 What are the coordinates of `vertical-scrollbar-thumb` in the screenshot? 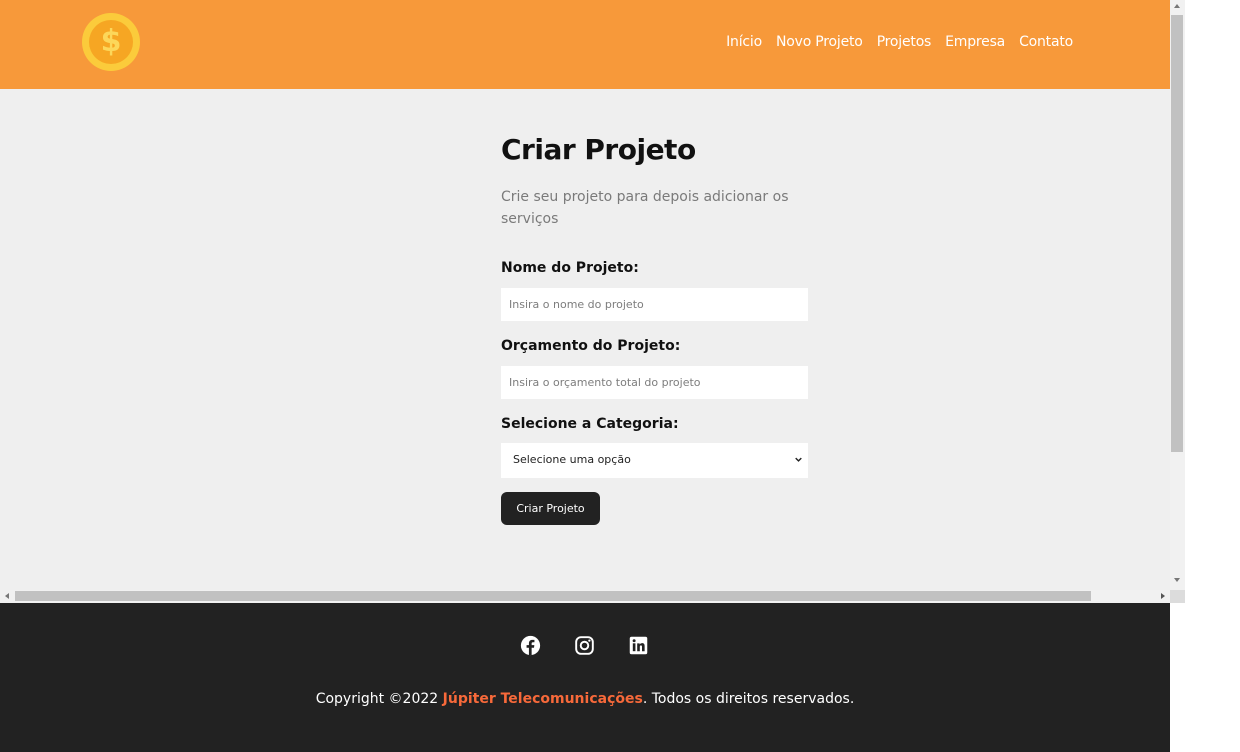 It's located at (1177, 233).